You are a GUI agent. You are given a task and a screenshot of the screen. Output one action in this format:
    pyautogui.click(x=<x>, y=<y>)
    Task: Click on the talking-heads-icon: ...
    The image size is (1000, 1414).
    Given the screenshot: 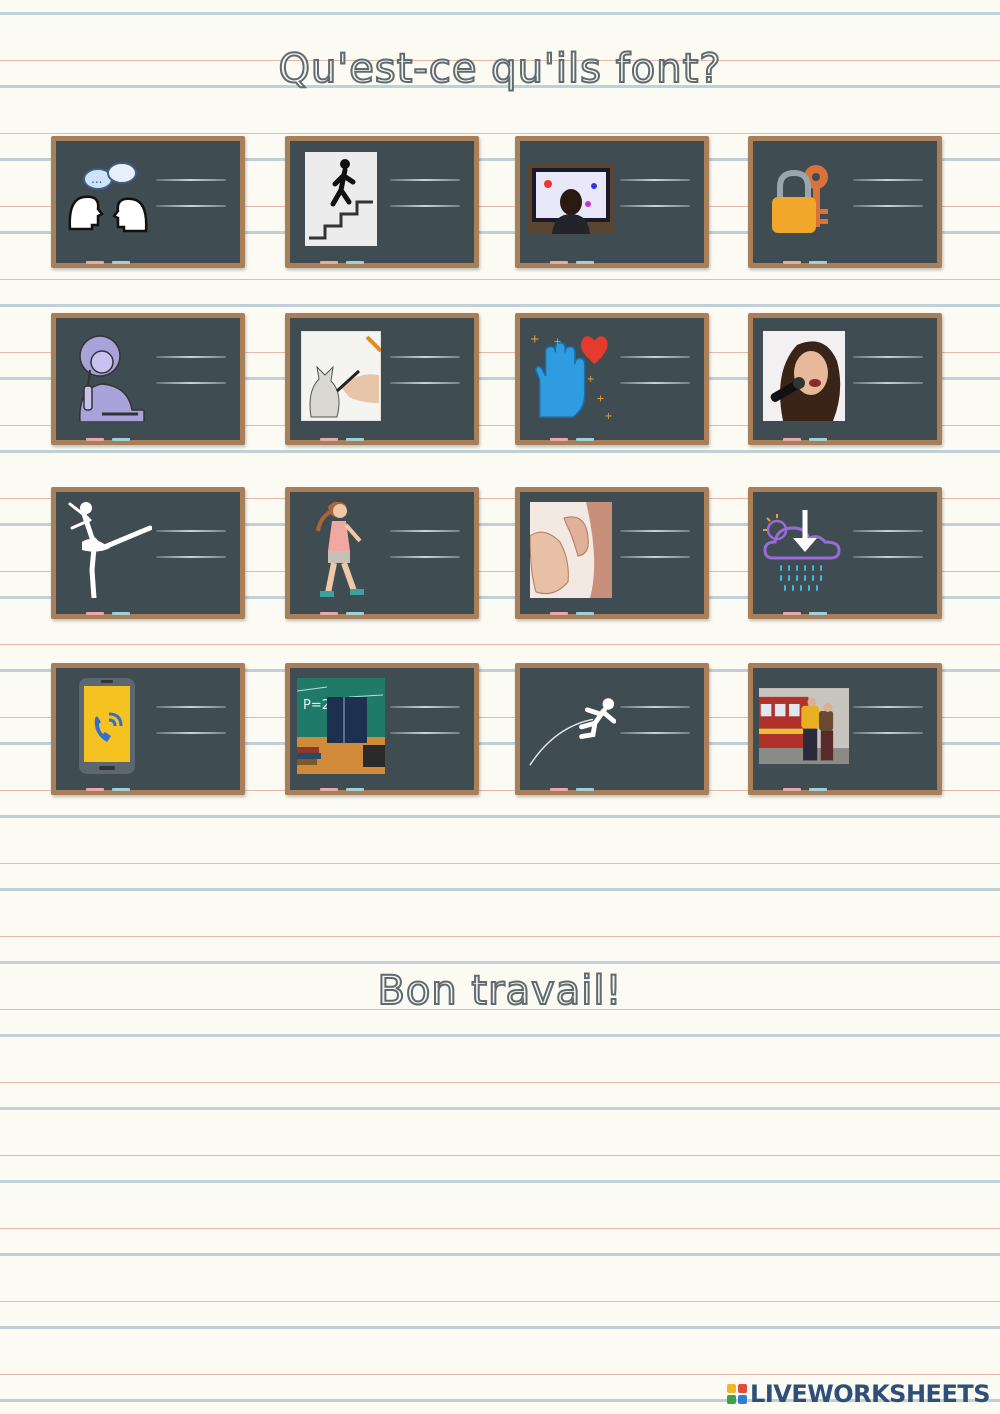 What is the action you would take?
    pyautogui.click(x=107, y=199)
    